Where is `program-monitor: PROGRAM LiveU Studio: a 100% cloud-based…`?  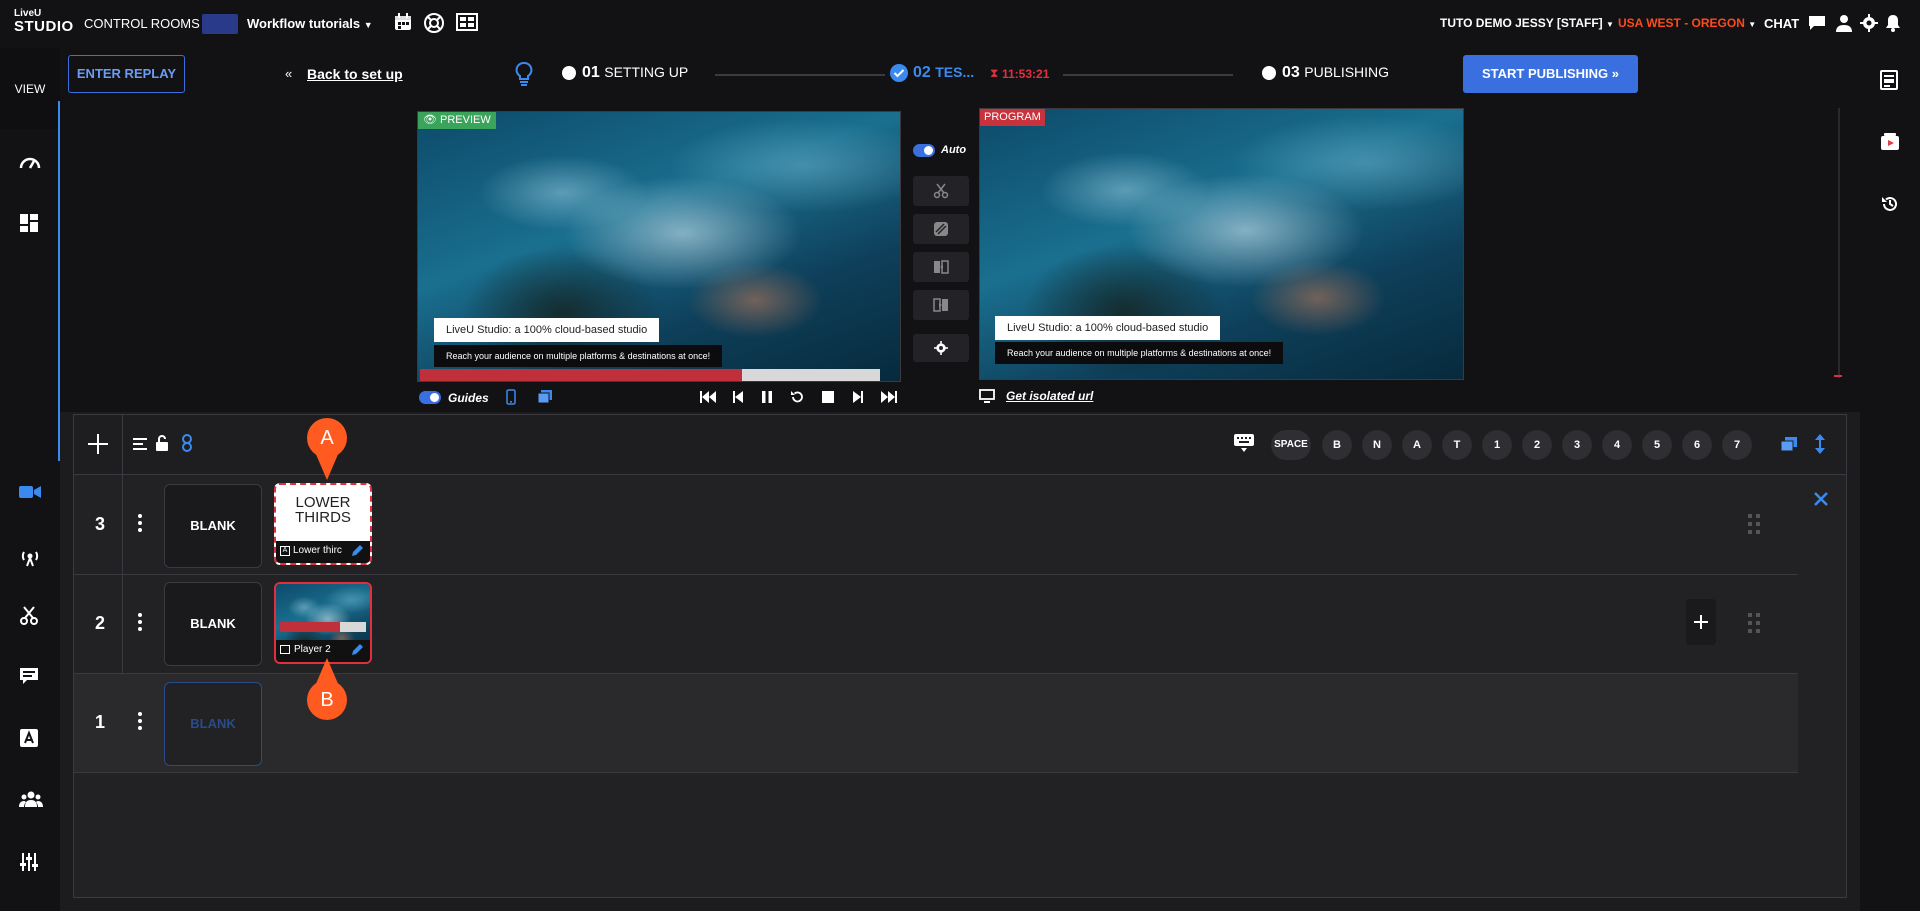
program-monitor: PROGRAM LiveU Studio: a 100% cloud-based… is located at coordinates (1221, 244).